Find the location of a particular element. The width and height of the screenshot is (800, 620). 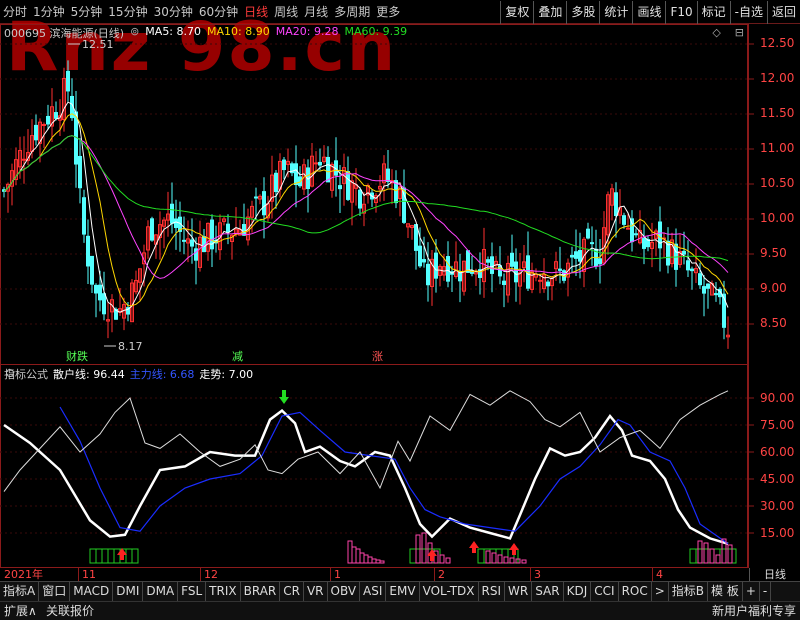

period-indicator: 日线 is located at coordinates (774, 574).